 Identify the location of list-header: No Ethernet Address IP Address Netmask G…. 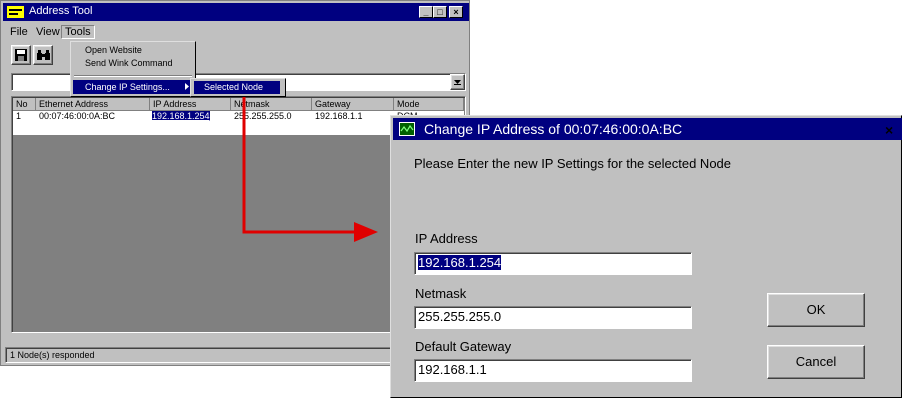
(238, 104).